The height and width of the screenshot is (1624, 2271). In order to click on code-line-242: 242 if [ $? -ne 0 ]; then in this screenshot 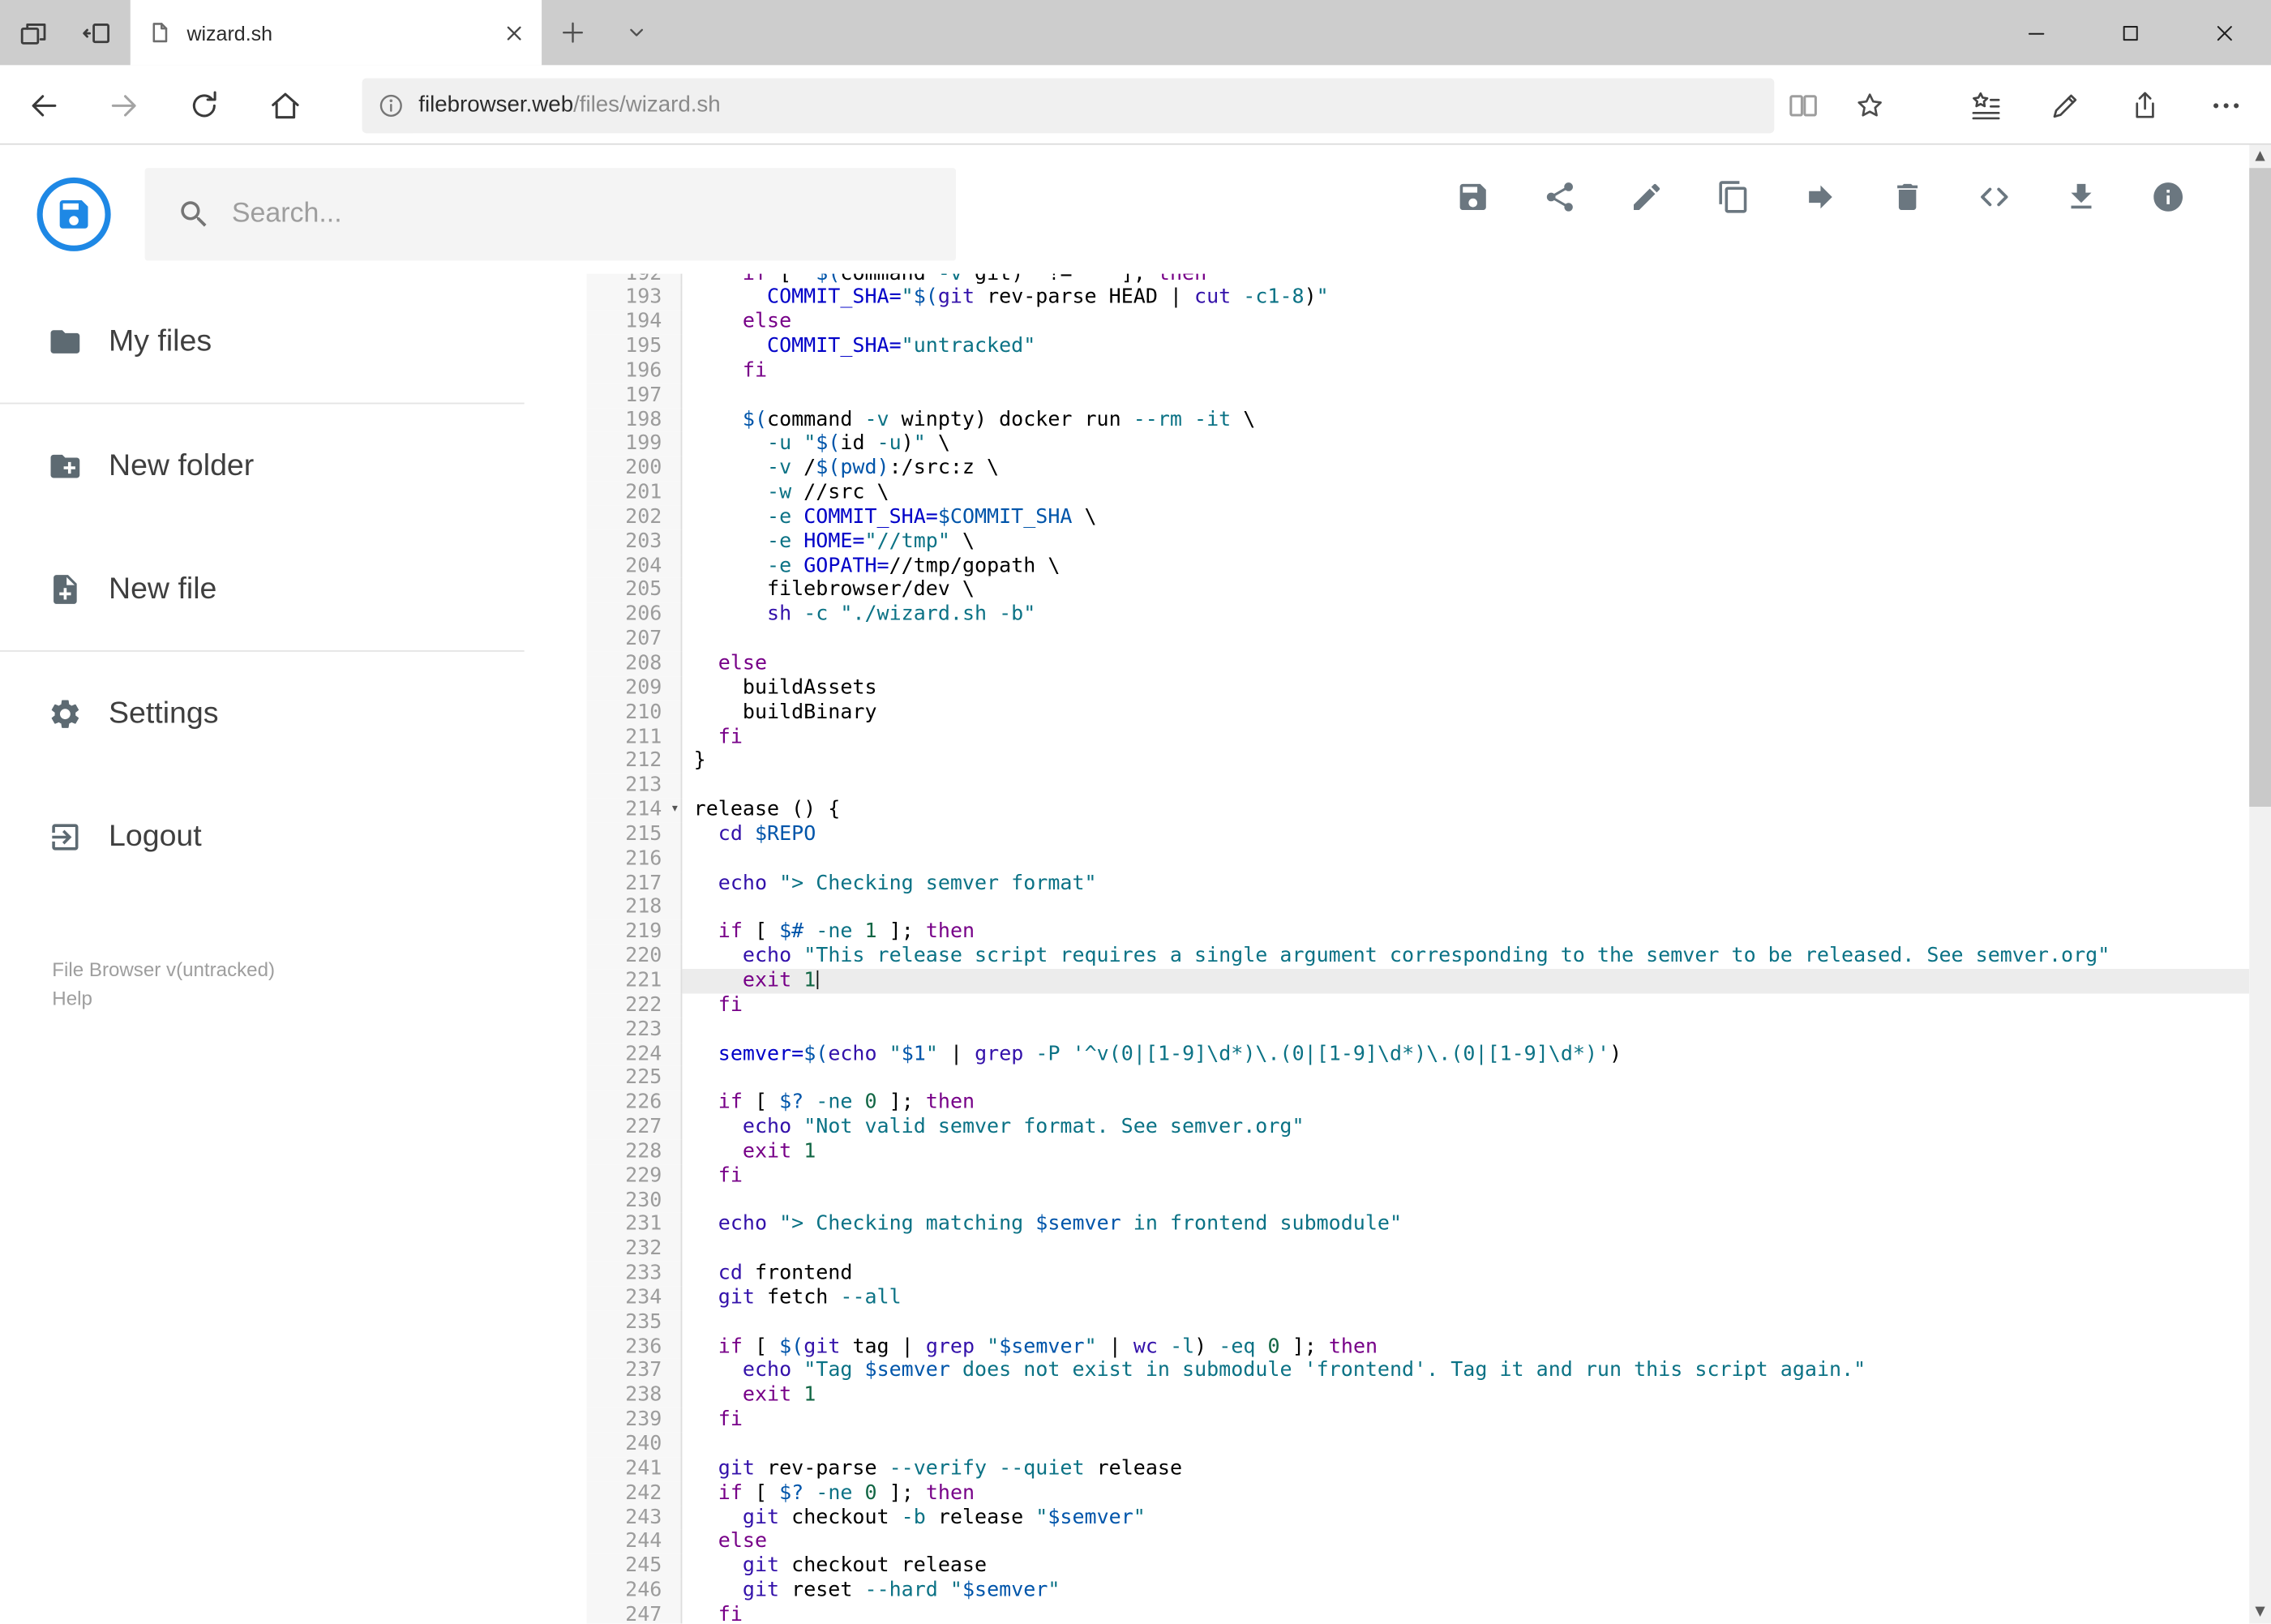, I will do `click(1418, 1493)`.